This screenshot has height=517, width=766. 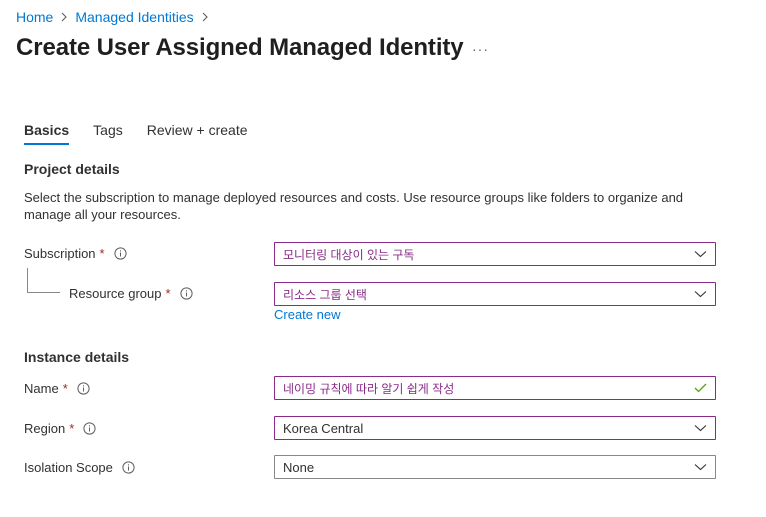 I want to click on breadcrumb: Home Managed Identities, so click(x=116, y=17).